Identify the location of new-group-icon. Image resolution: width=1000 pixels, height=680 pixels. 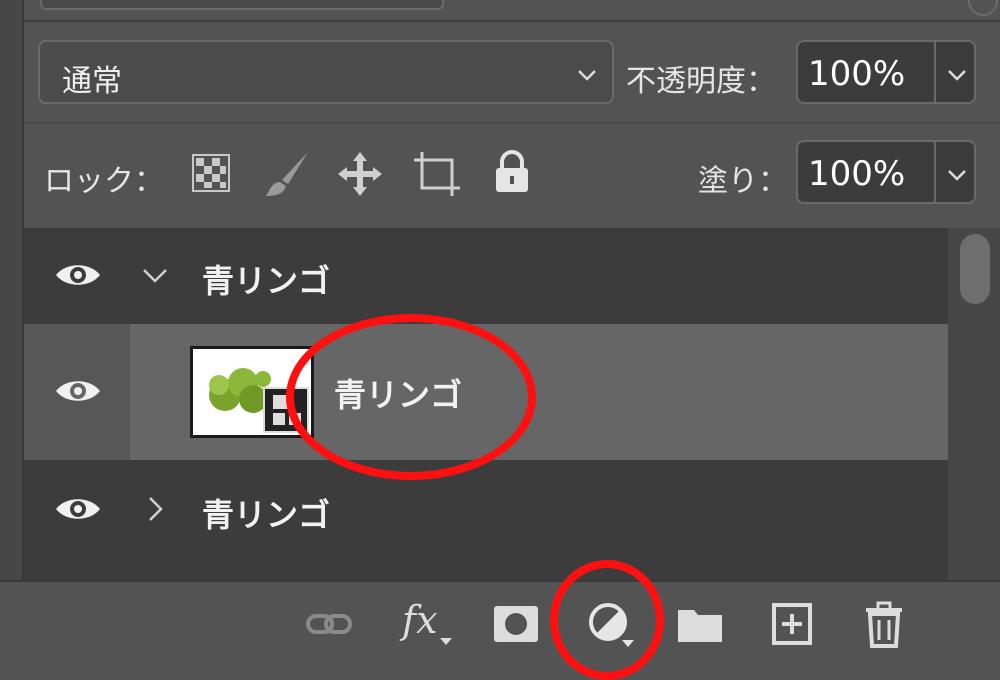
(701, 624).